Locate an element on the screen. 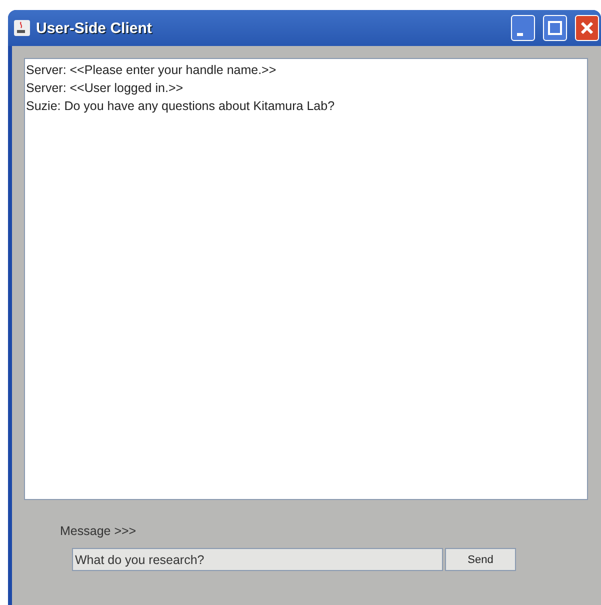 This screenshot has height=605, width=601. coffee-cup-icon is located at coordinates (22, 28).